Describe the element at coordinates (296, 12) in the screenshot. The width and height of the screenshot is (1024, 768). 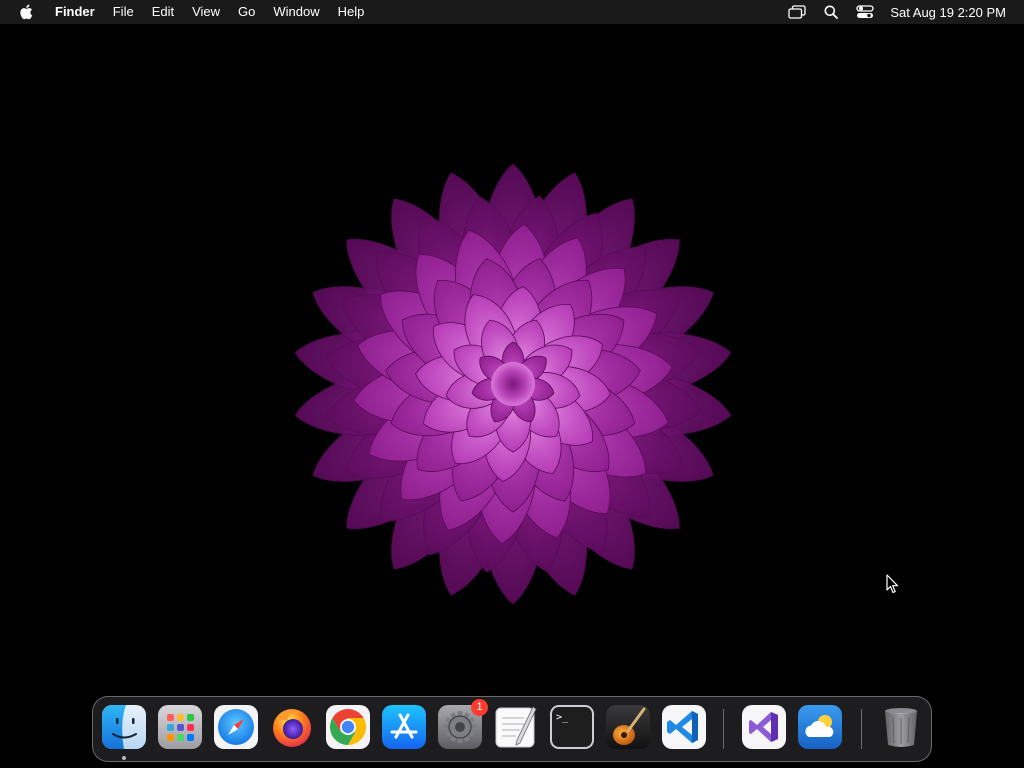
I see `menu-window: Window` at that location.